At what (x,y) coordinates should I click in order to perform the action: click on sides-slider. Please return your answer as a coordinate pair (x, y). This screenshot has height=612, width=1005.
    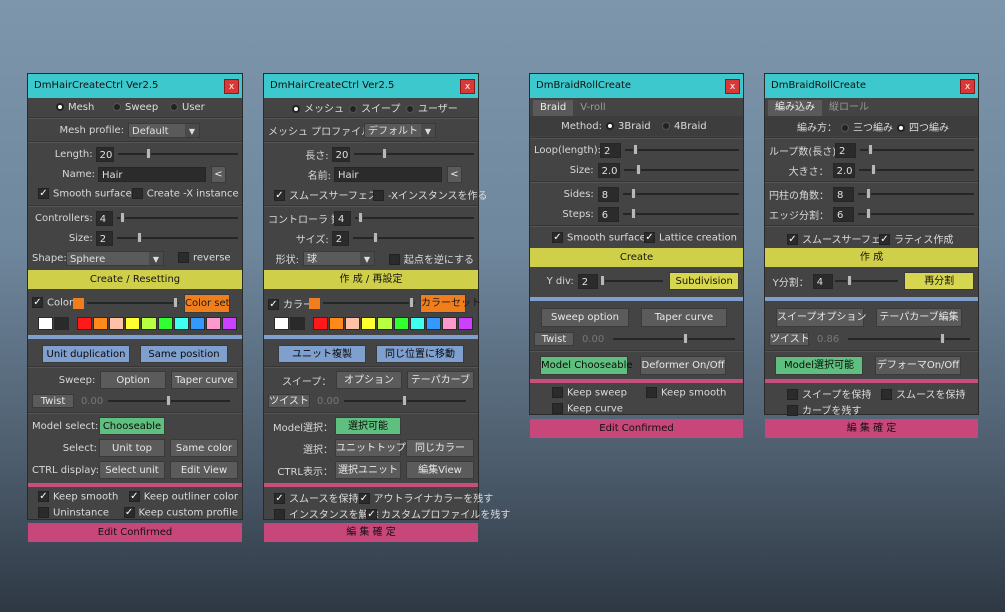
    Looking at the image, I should click on (916, 194).